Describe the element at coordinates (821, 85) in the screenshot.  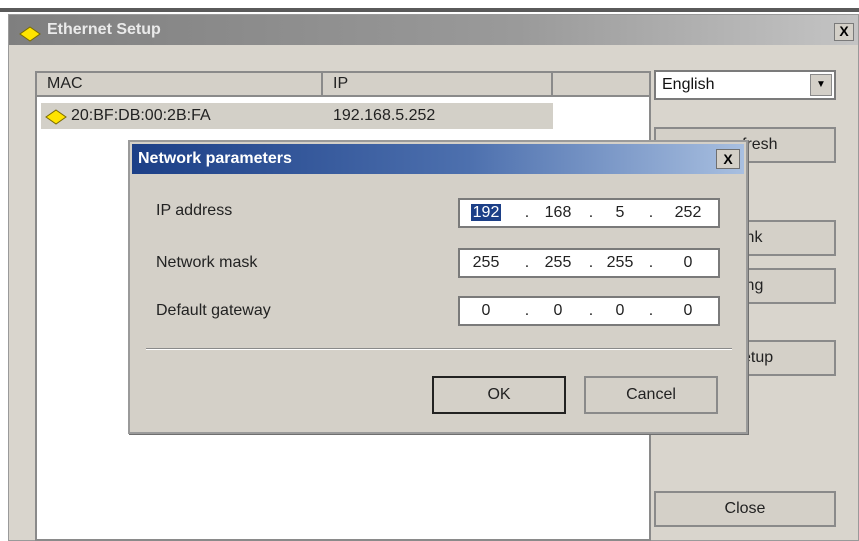
I see `chevron-down-icon: ▼` at that location.